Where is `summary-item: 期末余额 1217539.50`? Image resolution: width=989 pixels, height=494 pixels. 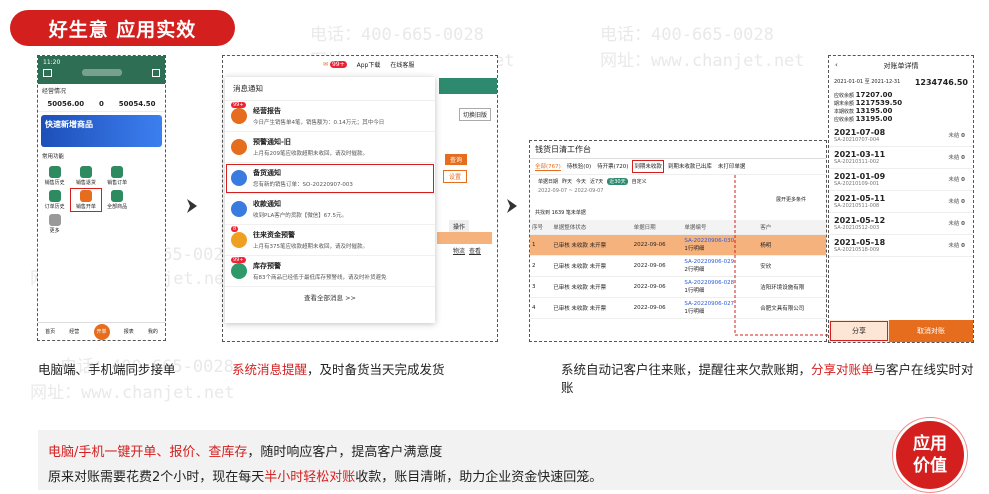 summary-item: 期末余额 1217539.50 is located at coordinates (868, 103).